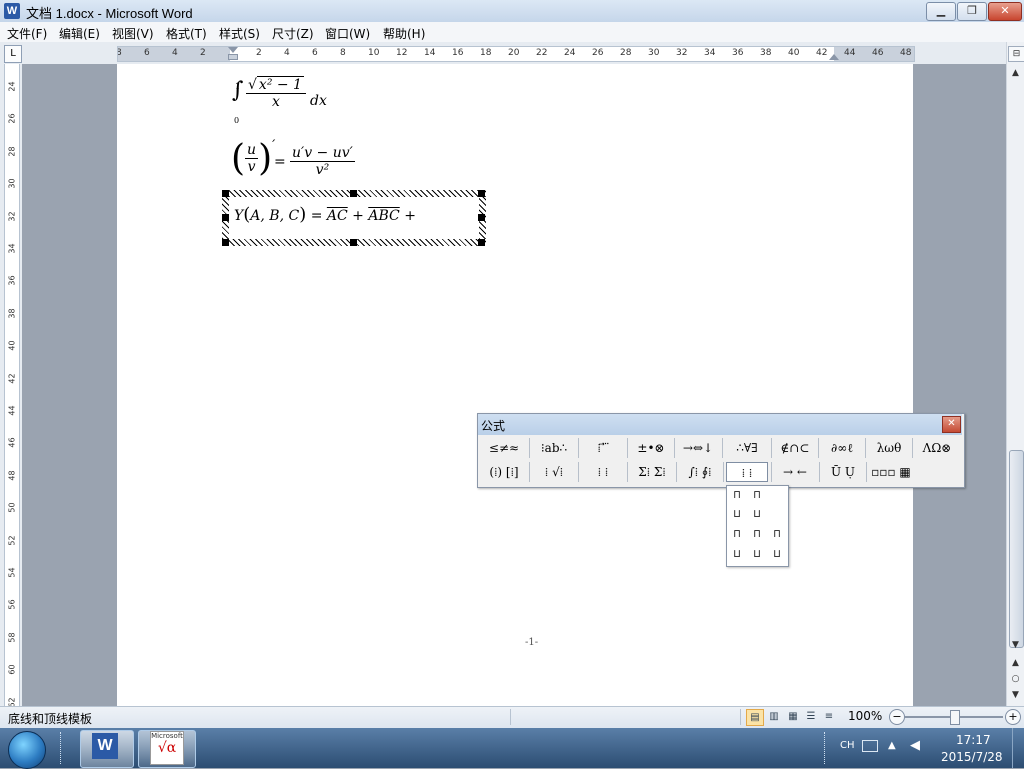 Image resolution: width=1024 pixels, height=769 pixels. I want to click on menu-style: 样式(S), so click(239, 33).